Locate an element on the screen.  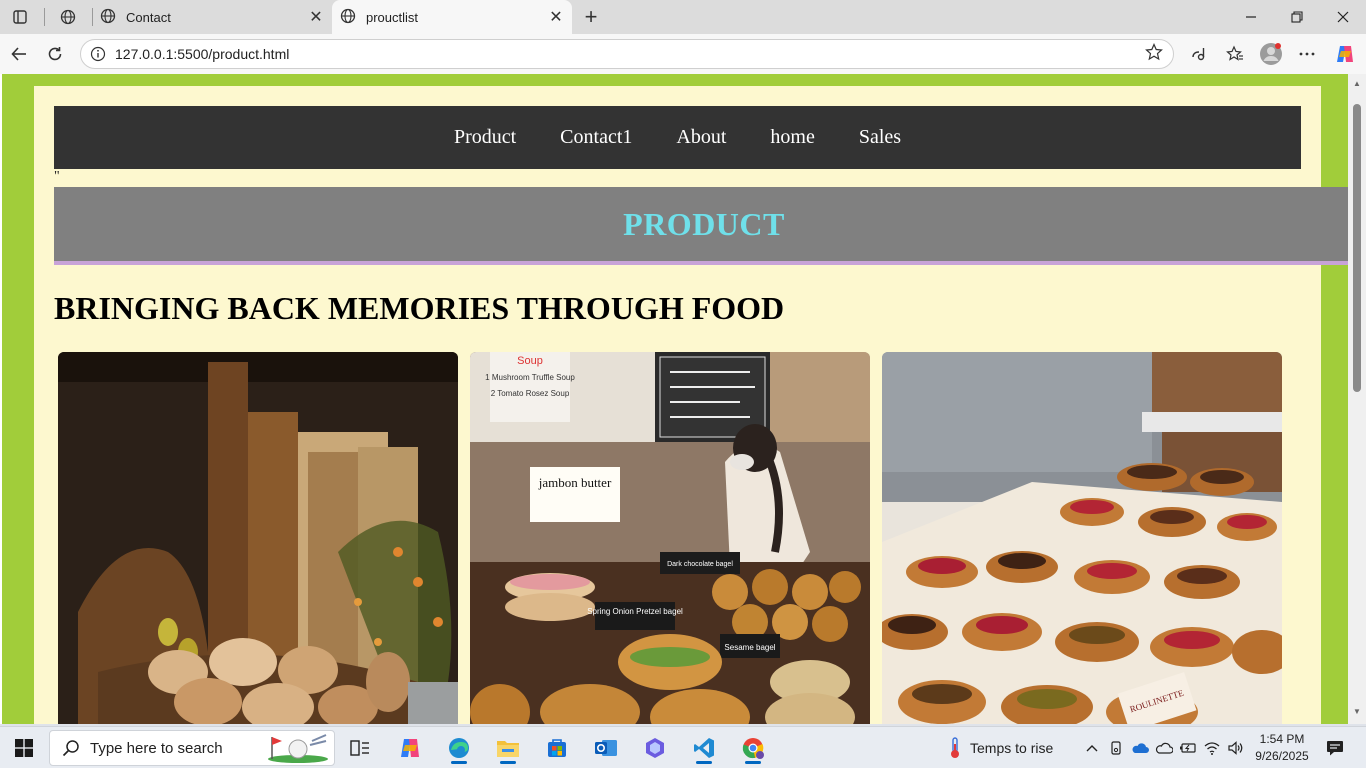
outlook-icon is located at coordinates (606, 748).